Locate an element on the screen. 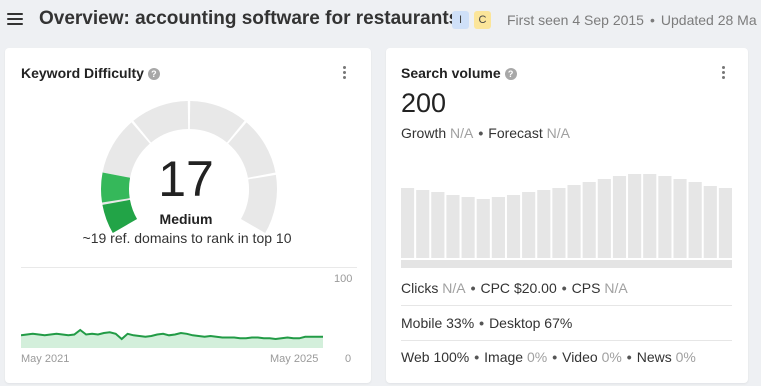  cpc-value: $20.00 is located at coordinates (535, 288).